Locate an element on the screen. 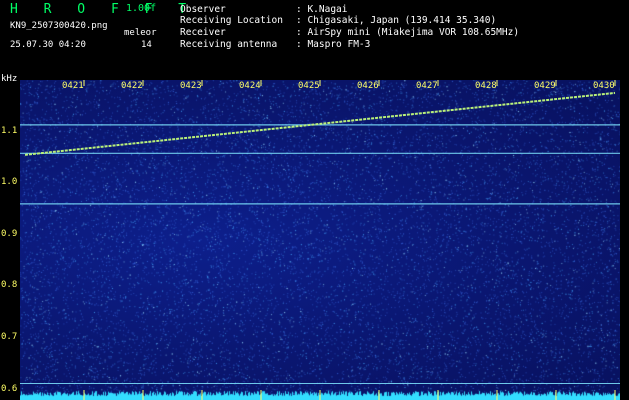 Image resolution: width=629 pixels, height=400 pixels. observer-label: Observer is located at coordinates (203, 9).